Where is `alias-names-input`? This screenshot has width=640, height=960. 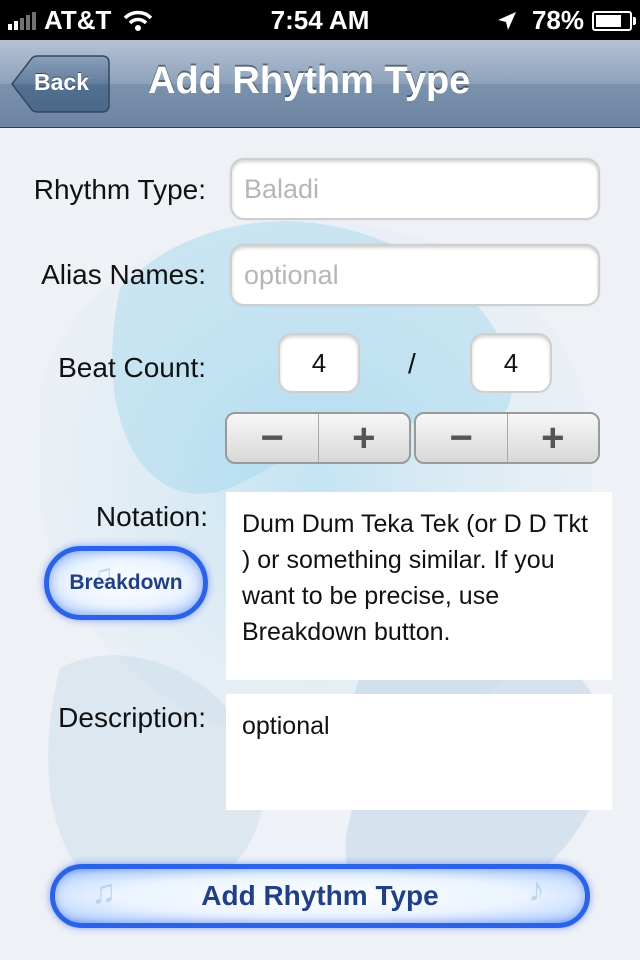
alias-names-input is located at coordinates (415, 275).